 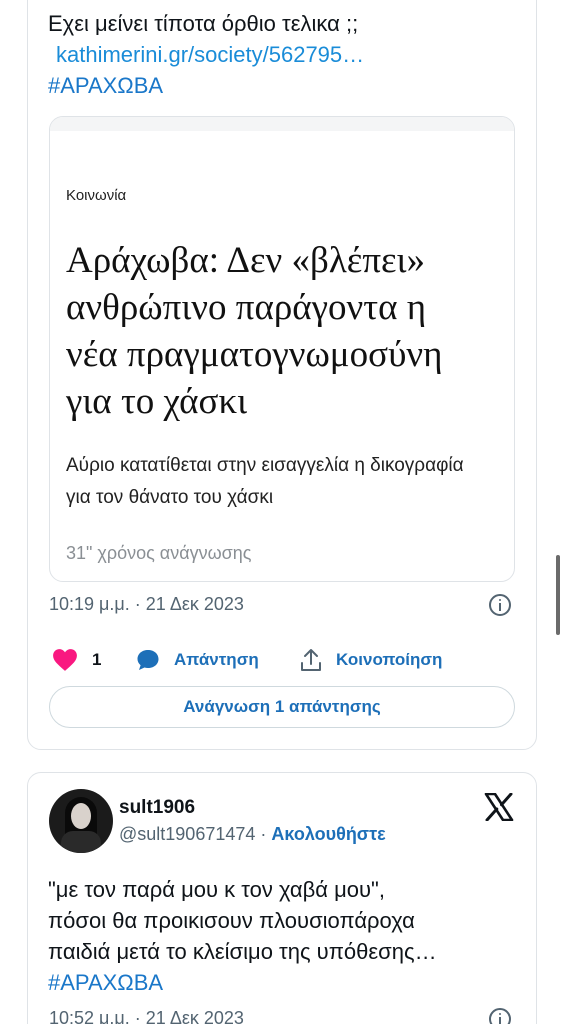 What do you see at coordinates (231, 920) in the screenshot?
I see `tweet-text-line: πόσοι θα προικισουν πλουσιοπάροχα` at bounding box center [231, 920].